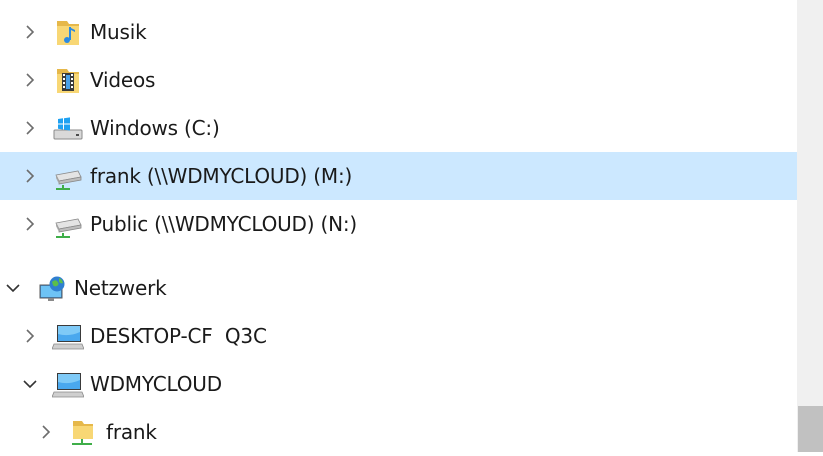  What do you see at coordinates (810, 226) in the screenshot?
I see `vertical-scrollbar` at bounding box center [810, 226].